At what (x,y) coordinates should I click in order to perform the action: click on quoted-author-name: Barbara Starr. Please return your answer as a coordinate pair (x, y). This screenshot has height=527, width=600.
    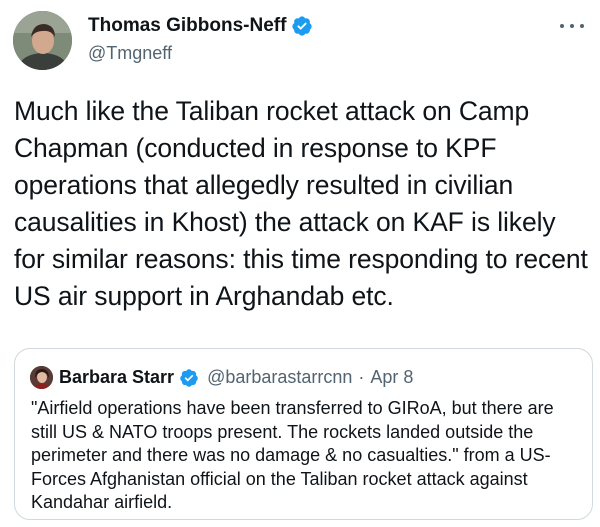
    Looking at the image, I should click on (117, 377).